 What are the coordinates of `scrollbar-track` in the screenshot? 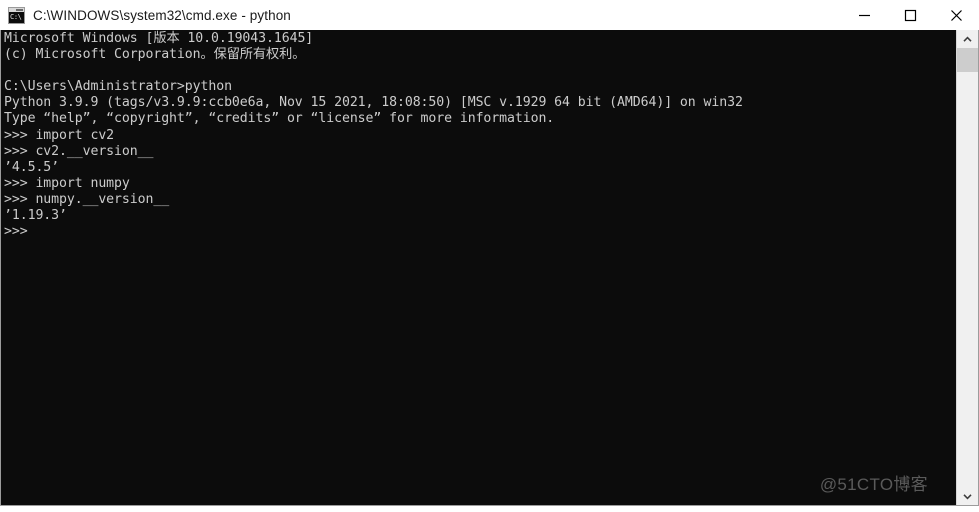 It's located at (967, 267).